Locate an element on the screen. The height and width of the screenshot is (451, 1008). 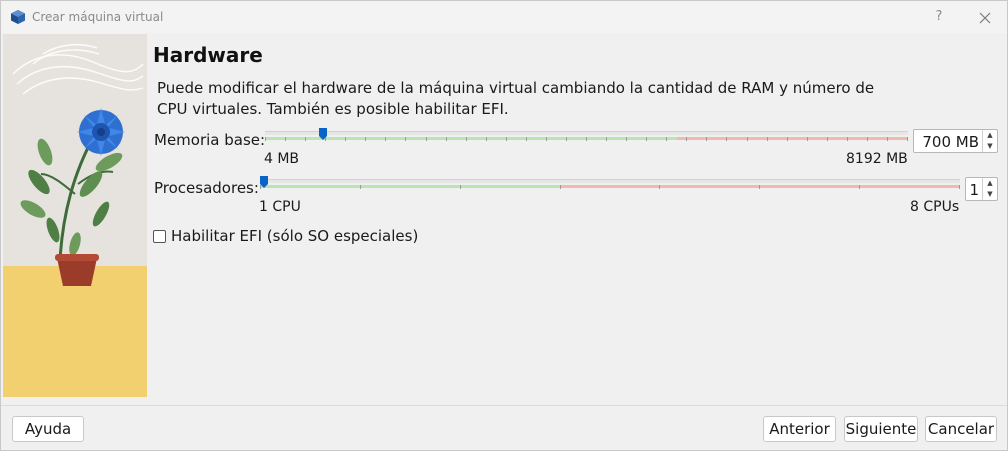
processors-slider-groove is located at coordinates (610, 181).